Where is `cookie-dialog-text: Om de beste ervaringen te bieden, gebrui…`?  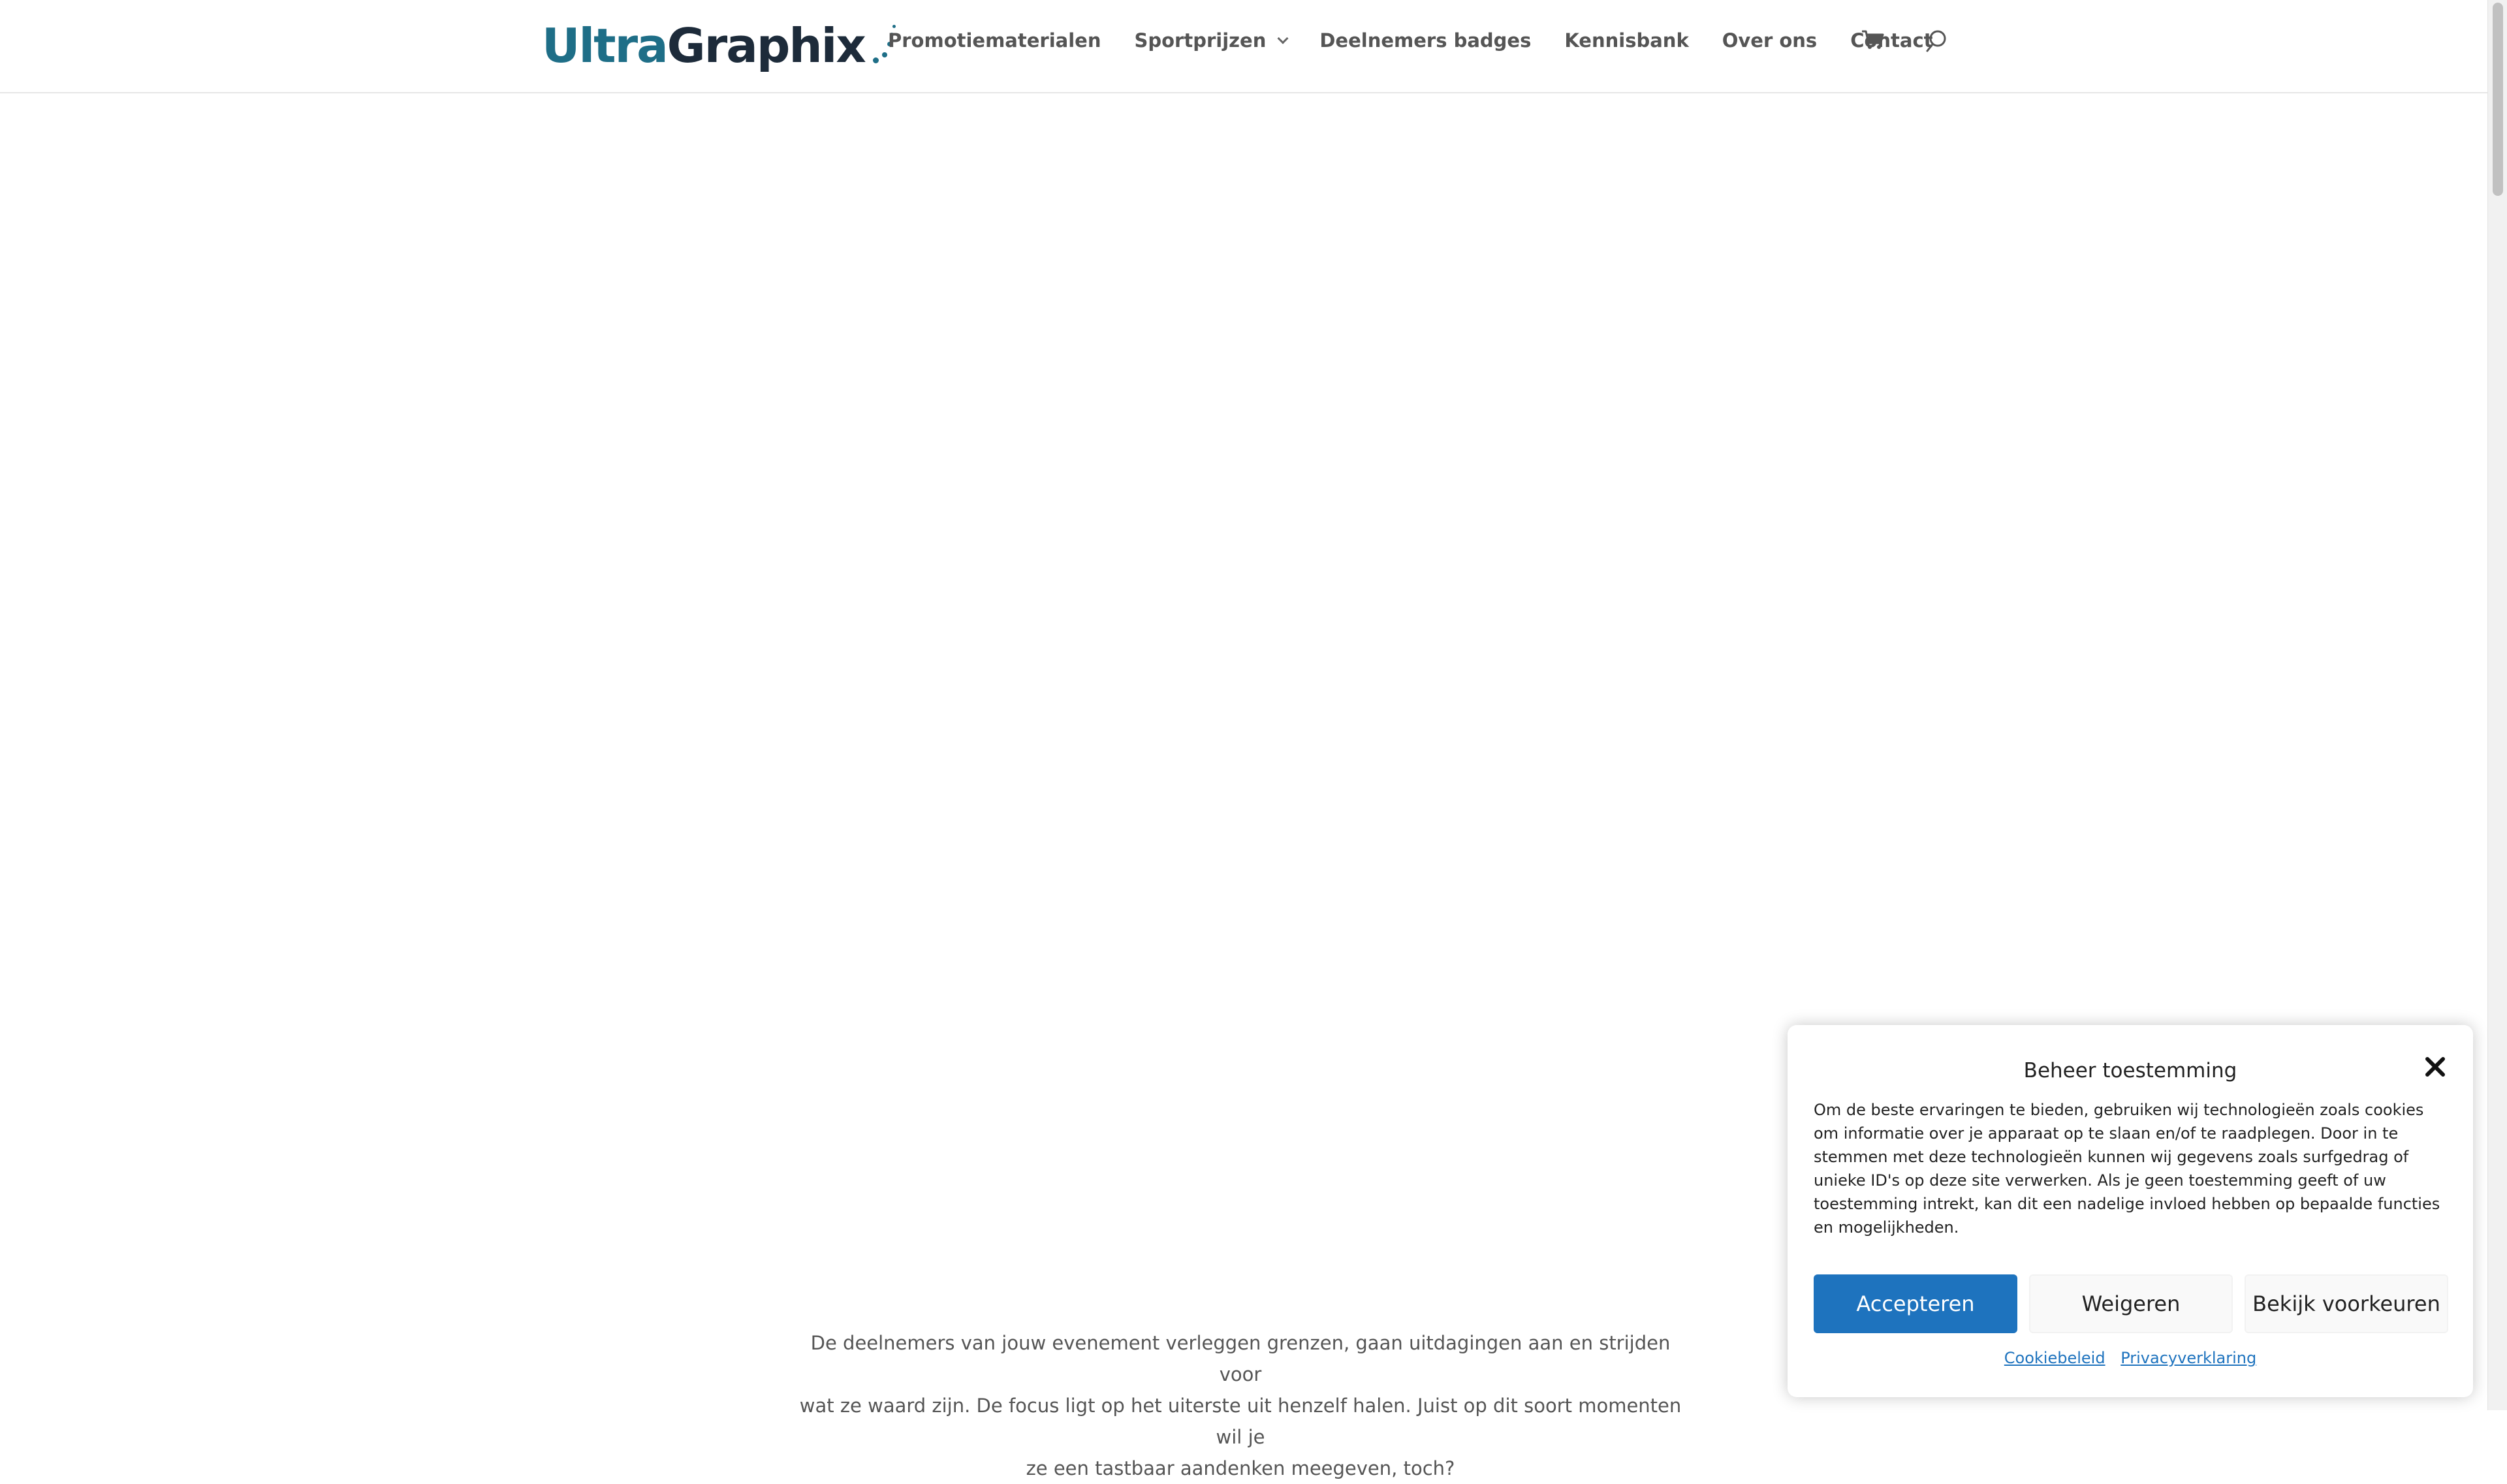 cookie-dialog-text: Om de beste ervaringen te bieden, gebrui… is located at coordinates (2127, 1169).